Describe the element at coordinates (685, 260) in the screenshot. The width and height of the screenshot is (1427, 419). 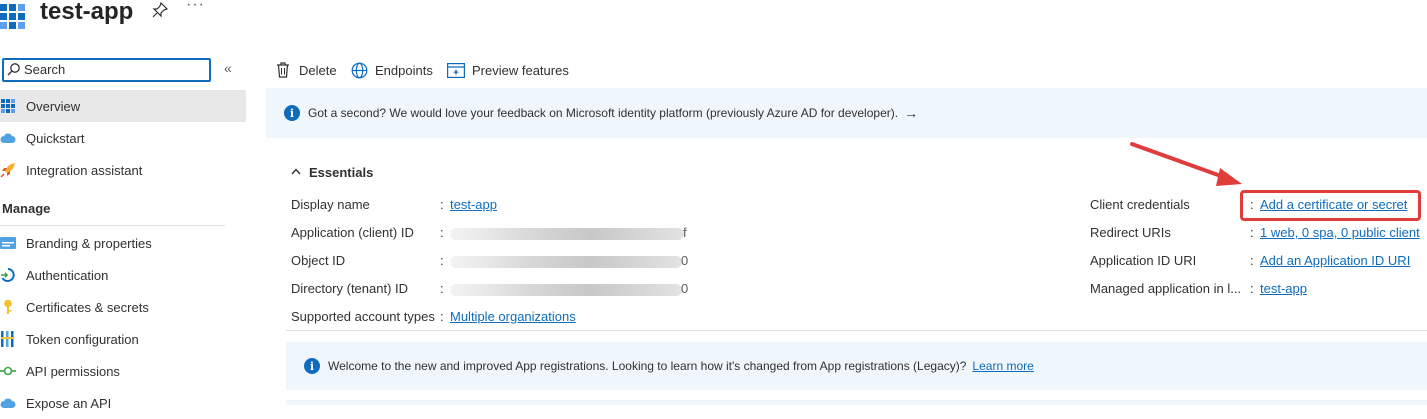
I see `object-id-value: 0` at that location.